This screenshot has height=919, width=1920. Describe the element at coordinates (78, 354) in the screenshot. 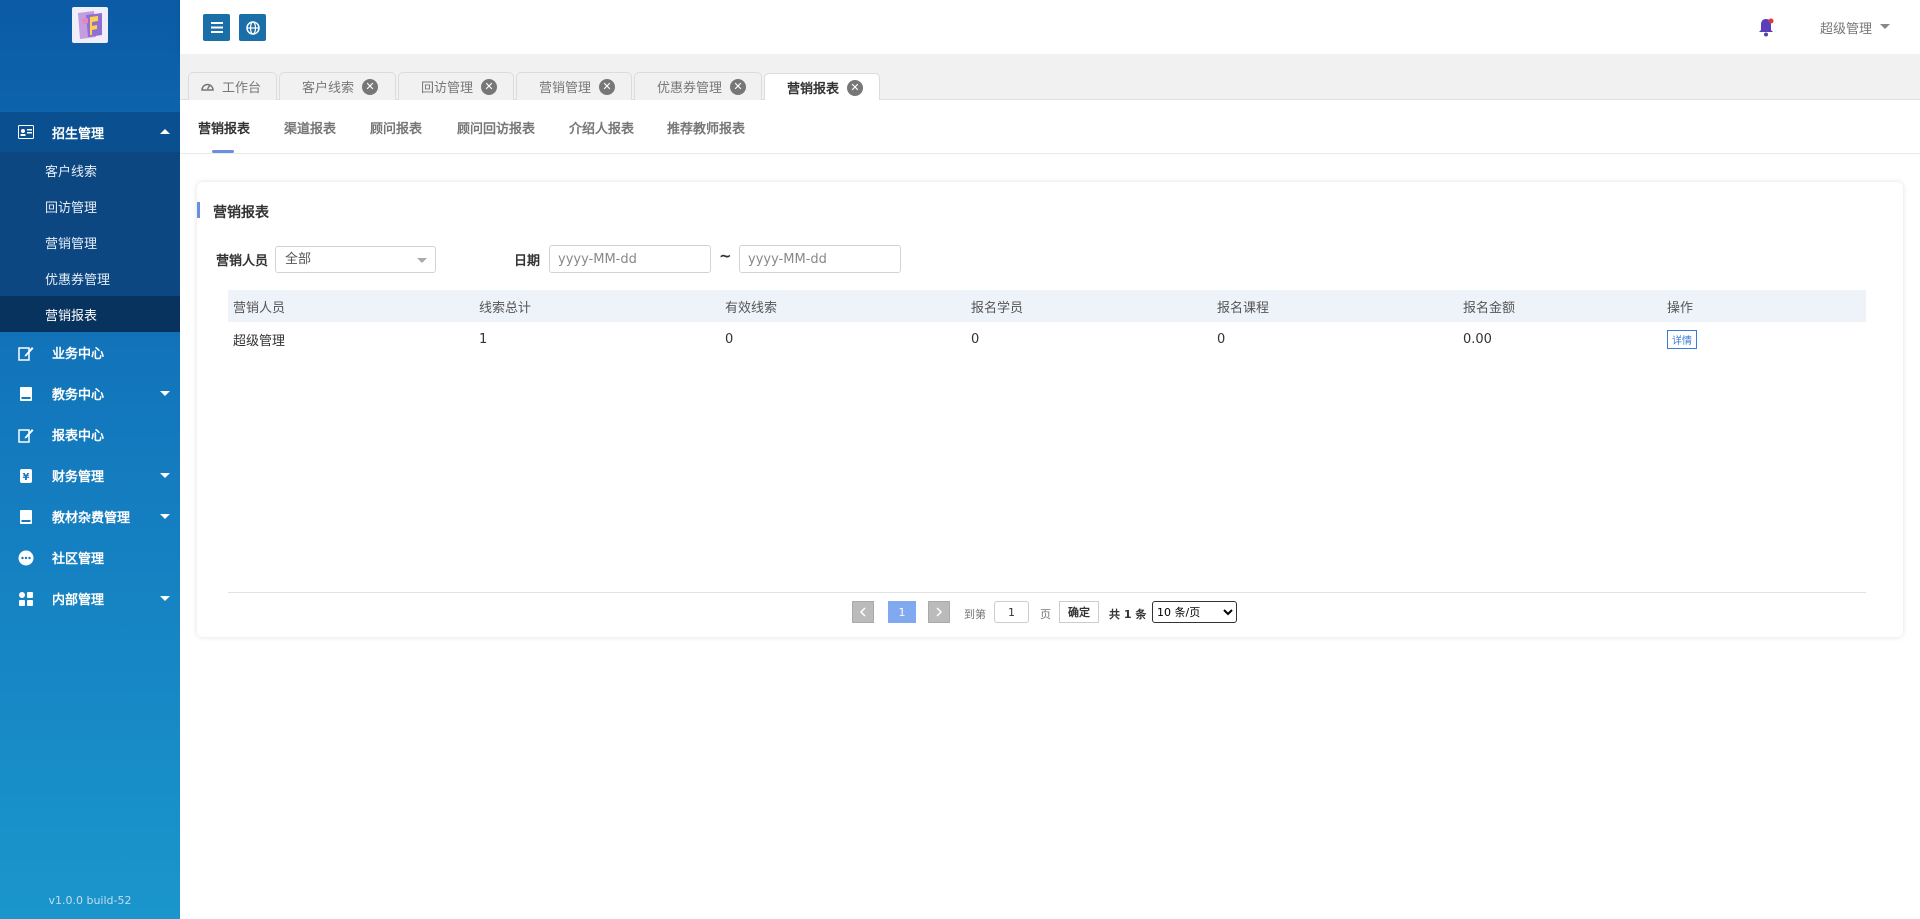

I see `sidebar-item-label: 业务中心` at that location.